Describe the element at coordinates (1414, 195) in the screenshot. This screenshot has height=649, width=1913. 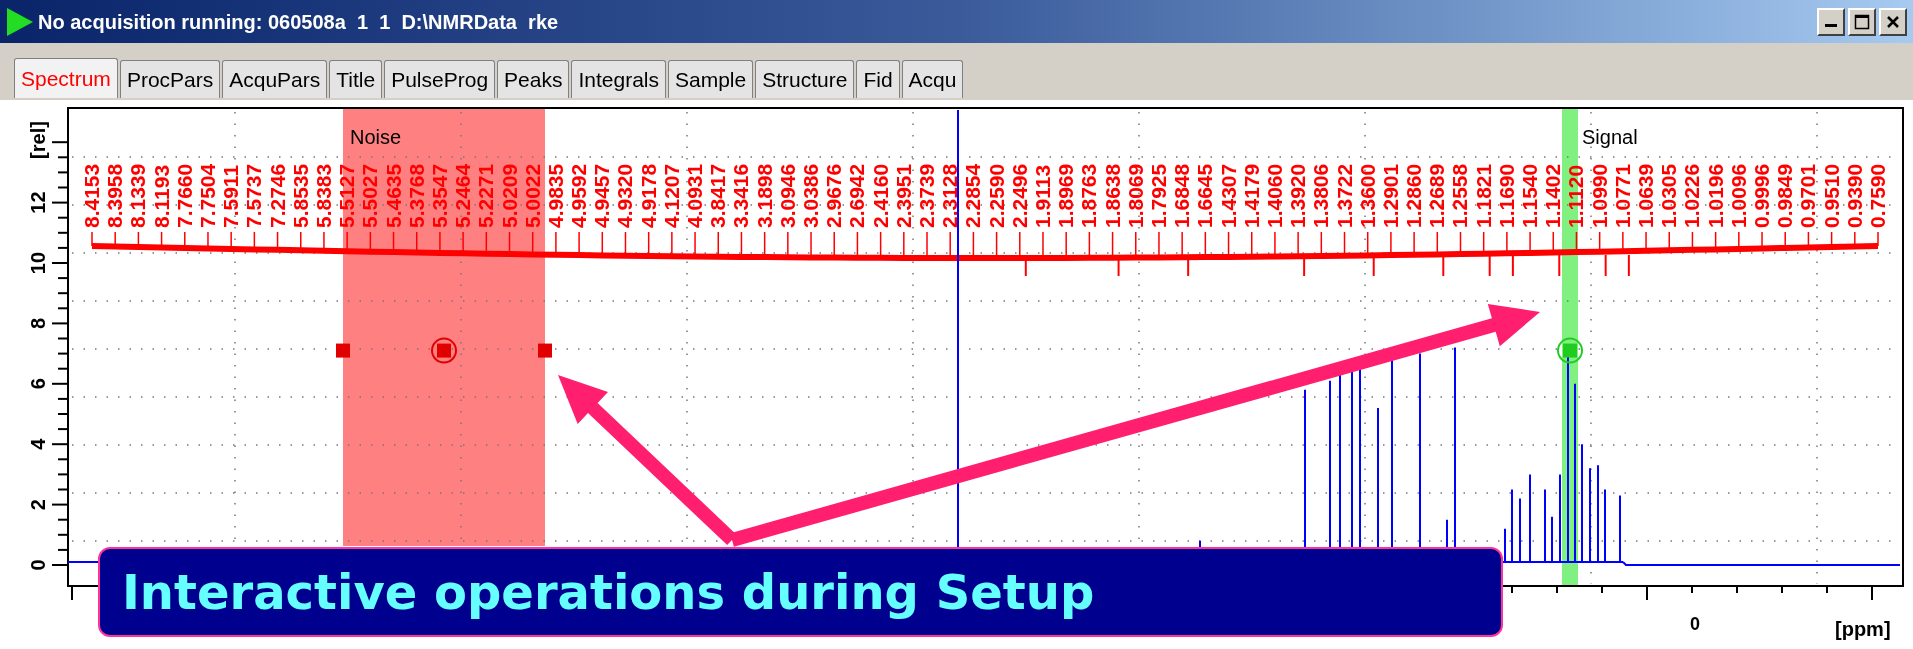
I see `peak-label: 1.2860` at that location.